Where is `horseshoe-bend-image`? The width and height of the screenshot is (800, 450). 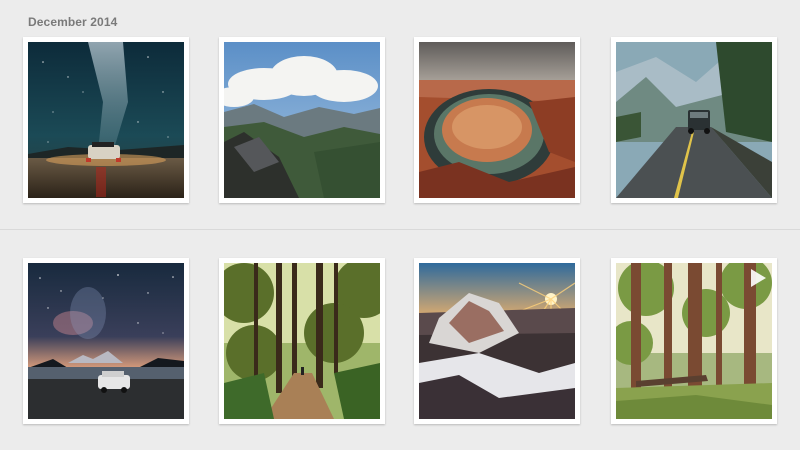 horseshoe-bend-image is located at coordinates (497, 120).